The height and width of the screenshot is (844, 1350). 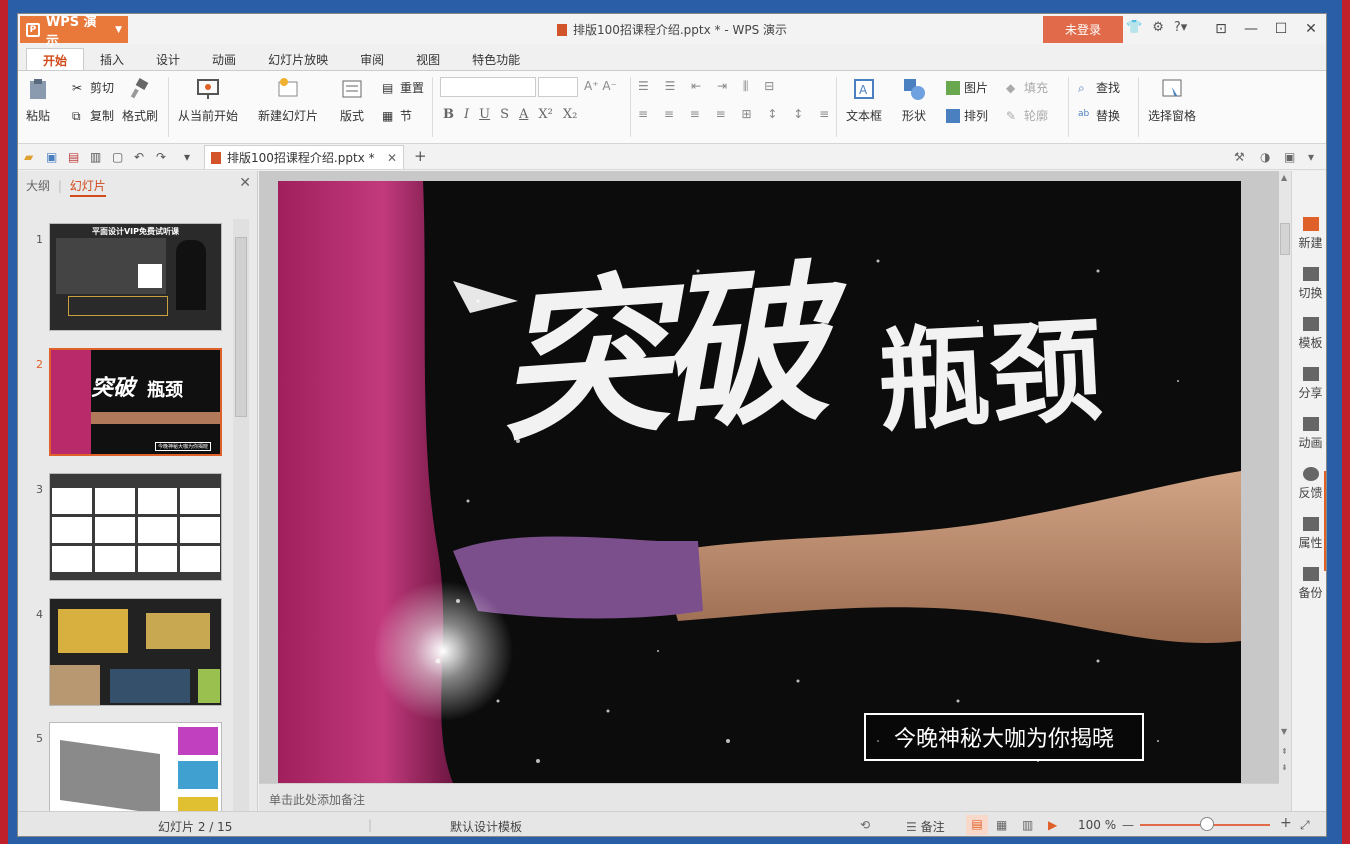 What do you see at coordinates (288, 100) in the screenshot?
I see `new-slide-button: 新建幻灯片` at bounding box center [288, 100].